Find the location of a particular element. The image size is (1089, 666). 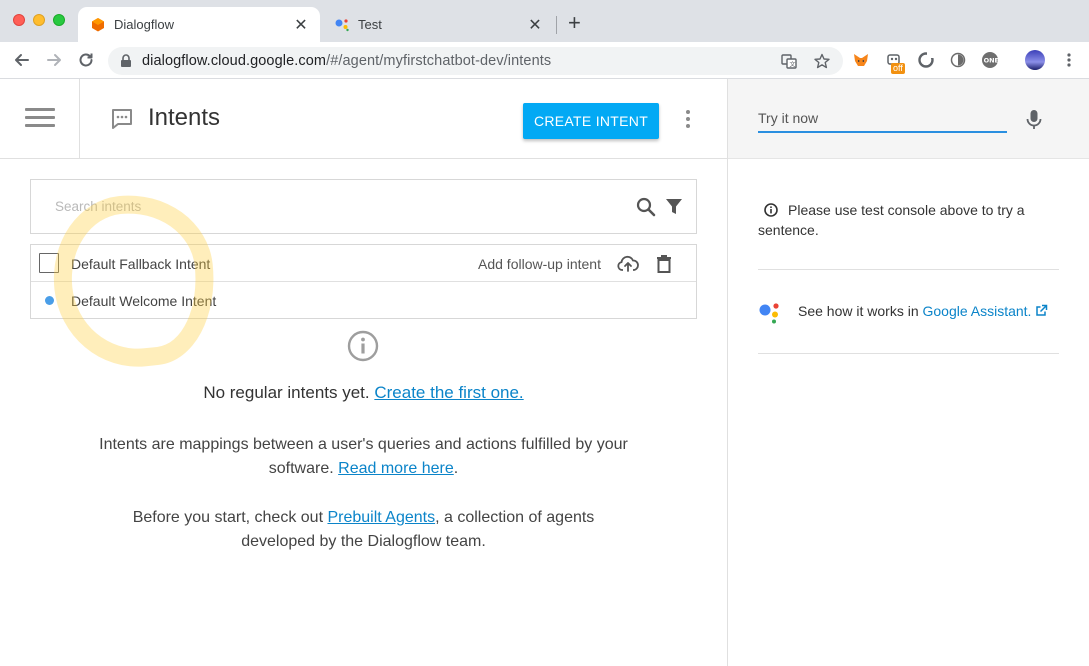

prebuilt-agents-link: Prebuilt Agents is located at coordinates (381, 517).